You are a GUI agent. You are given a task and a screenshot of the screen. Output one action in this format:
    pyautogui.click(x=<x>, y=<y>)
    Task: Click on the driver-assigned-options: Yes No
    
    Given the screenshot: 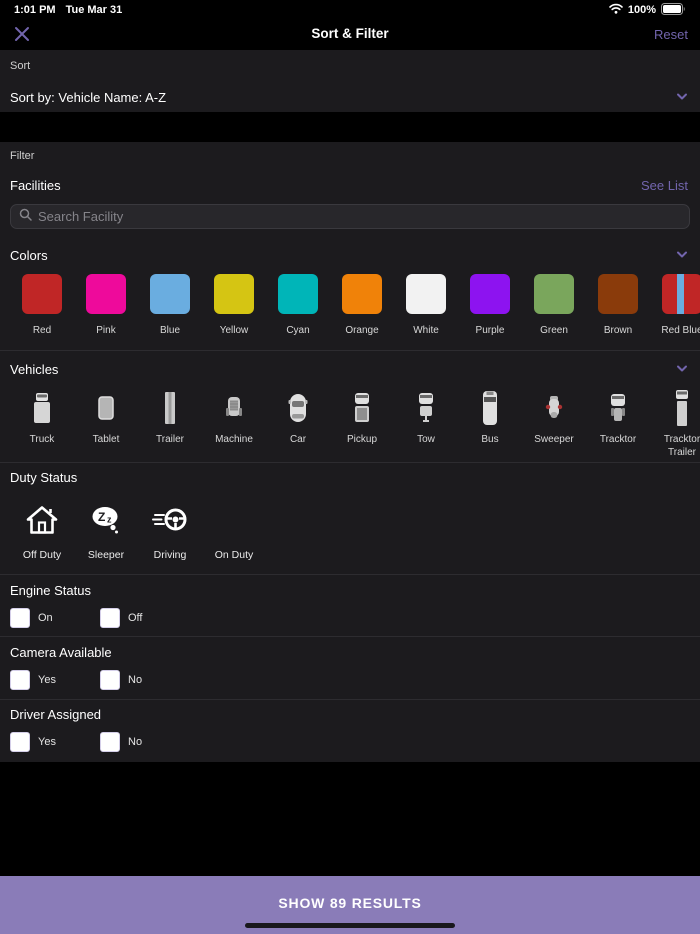 What is the action you would take?
    pyautogui.click(x=350, y=743)
    